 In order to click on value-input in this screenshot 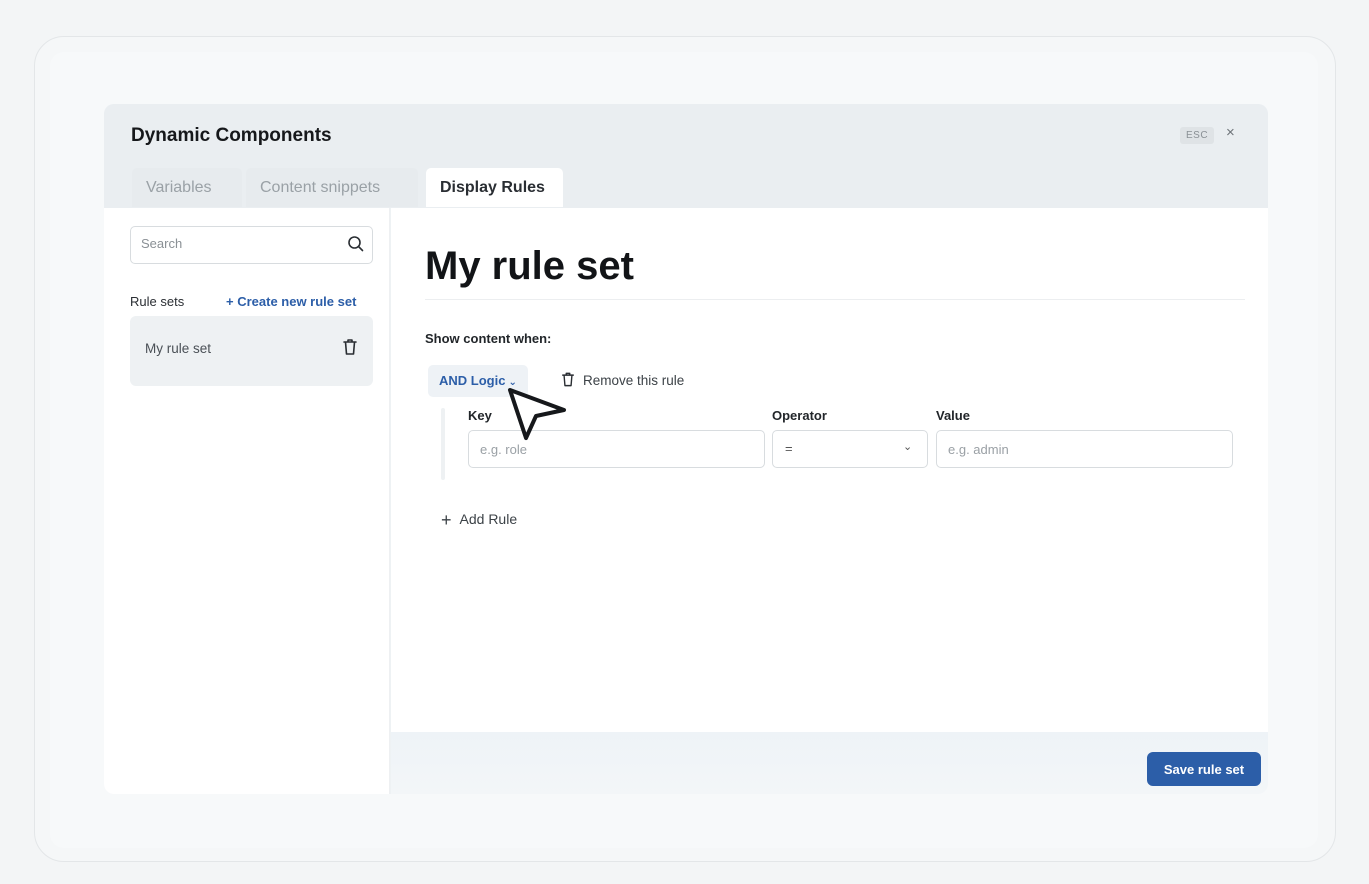, I will do `click(1084, 449)`.